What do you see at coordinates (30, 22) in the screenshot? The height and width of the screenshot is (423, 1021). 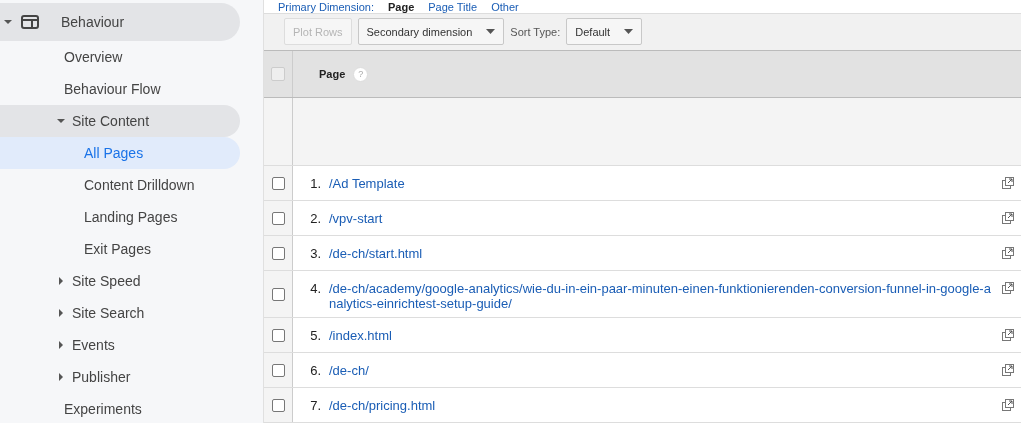 I see `window-icon` at bounding box center [30, 22].